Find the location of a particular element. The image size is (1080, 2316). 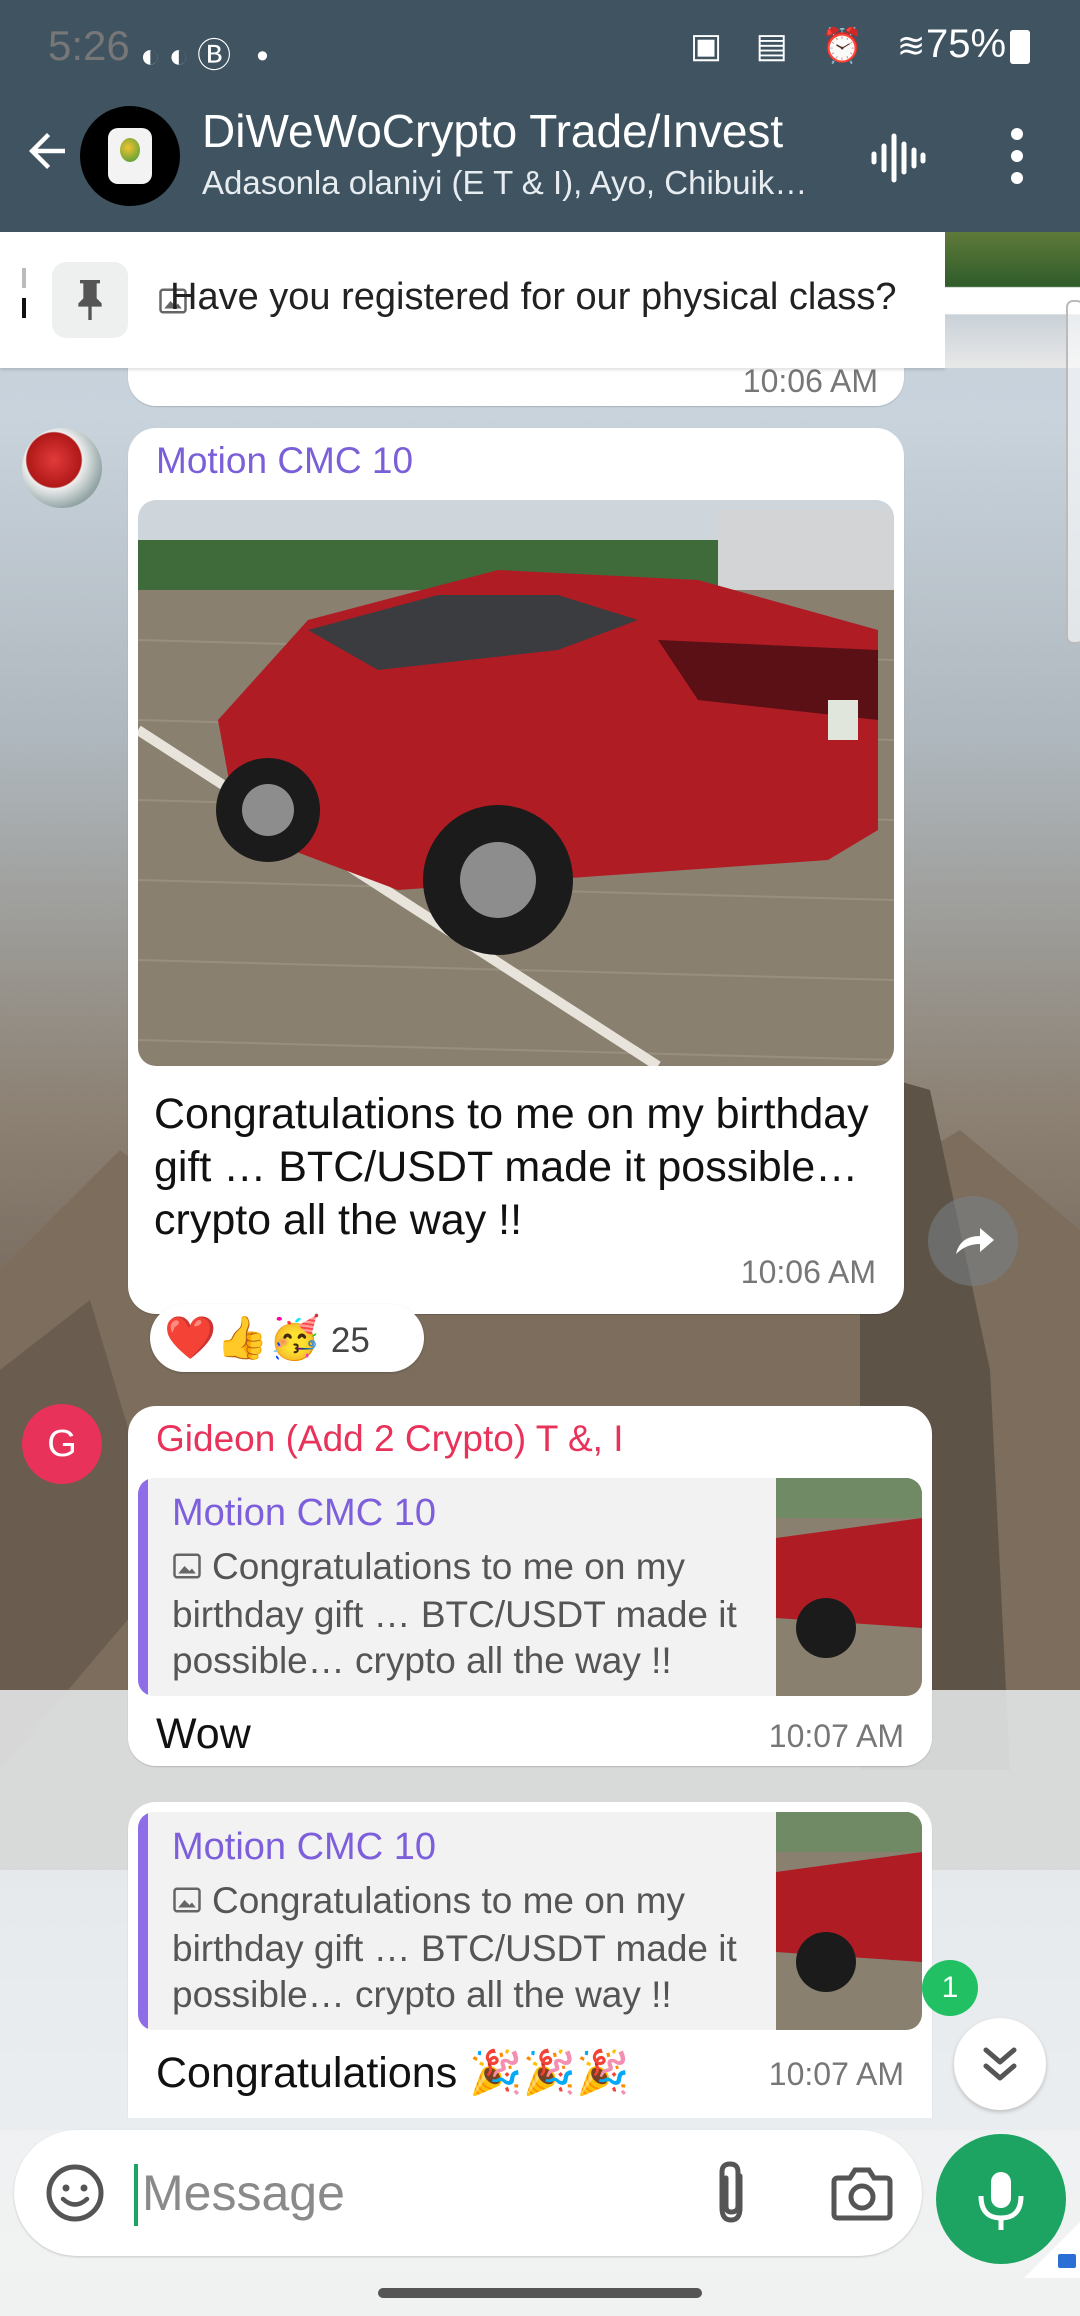

arrow-back-icon is located at coordinates (50, 154).